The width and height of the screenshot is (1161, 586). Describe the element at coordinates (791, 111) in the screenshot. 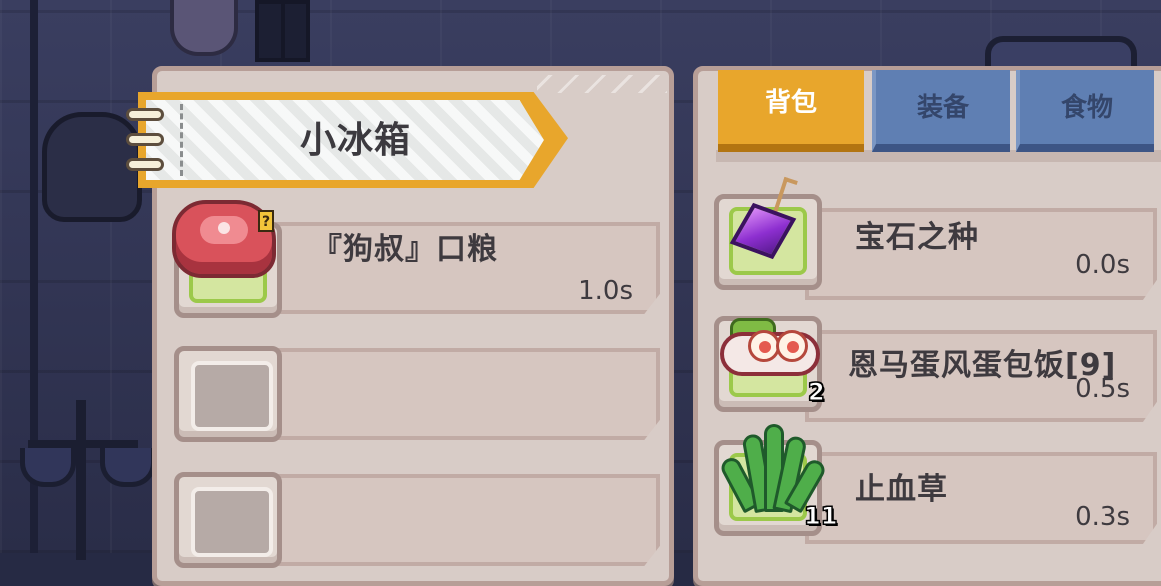

I see `tab-backpack: 背包` at that location.